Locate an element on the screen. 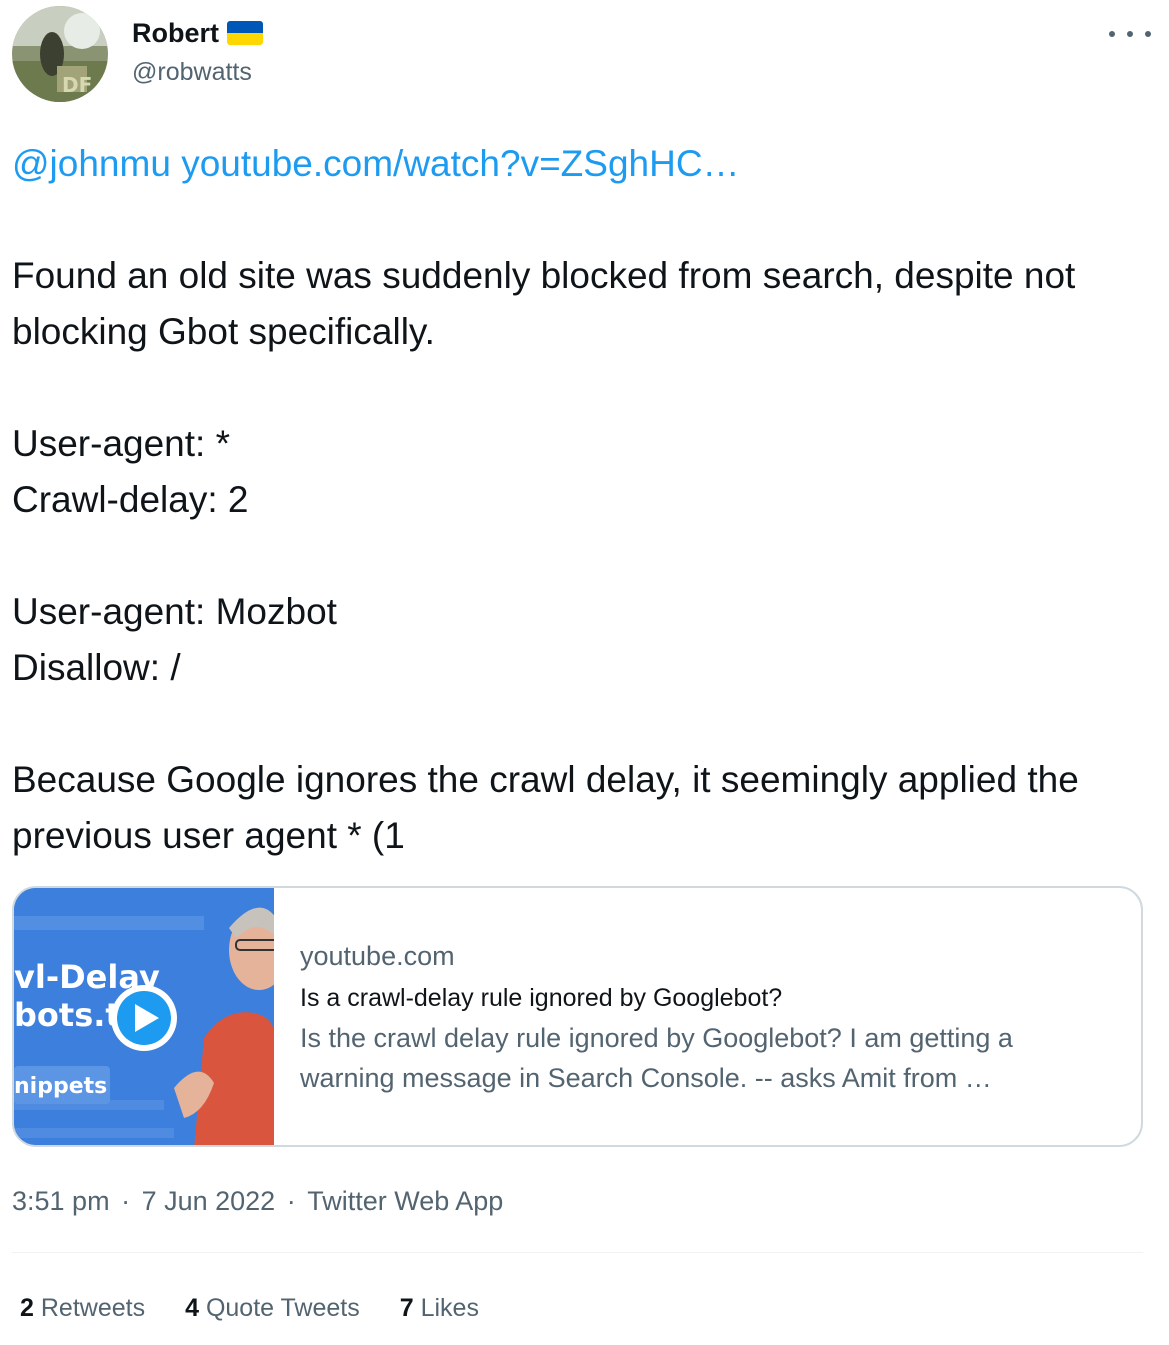  retweets-label: Retweets is located at coordinates (93, 1308).